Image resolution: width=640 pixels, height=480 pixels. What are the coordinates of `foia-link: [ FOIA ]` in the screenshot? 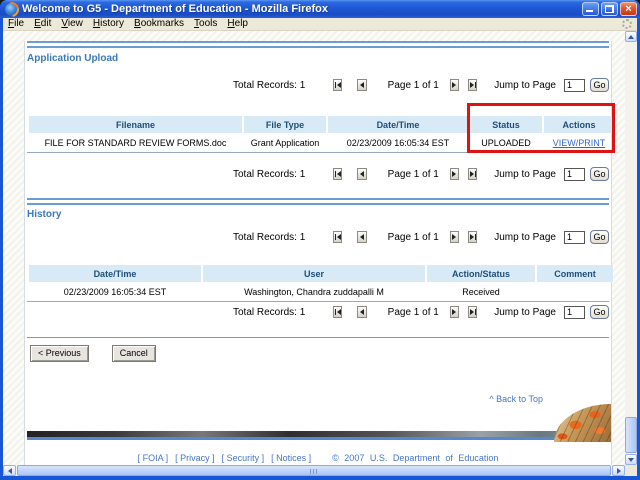 It's located at (153, 458).